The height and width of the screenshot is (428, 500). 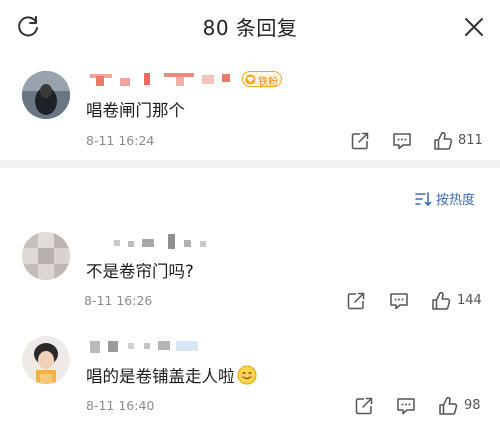 What do you see at coordinates (268, 82) in the screenshot?
I see `badge-label: 铁粉` at bounding box center [268, 82].